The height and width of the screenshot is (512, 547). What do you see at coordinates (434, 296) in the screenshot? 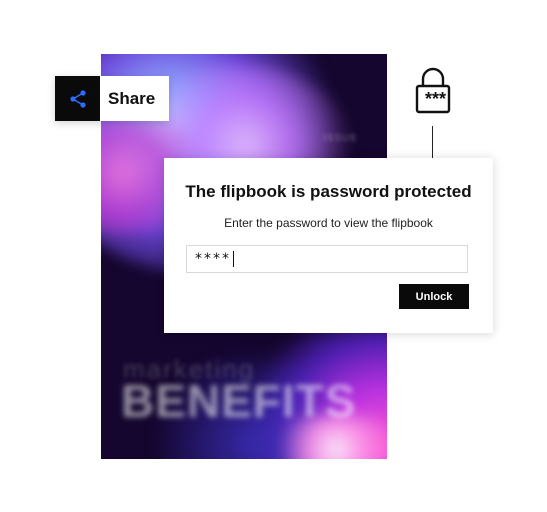
I see `unlock-button: Unlock` at bounding box center [434, 296].